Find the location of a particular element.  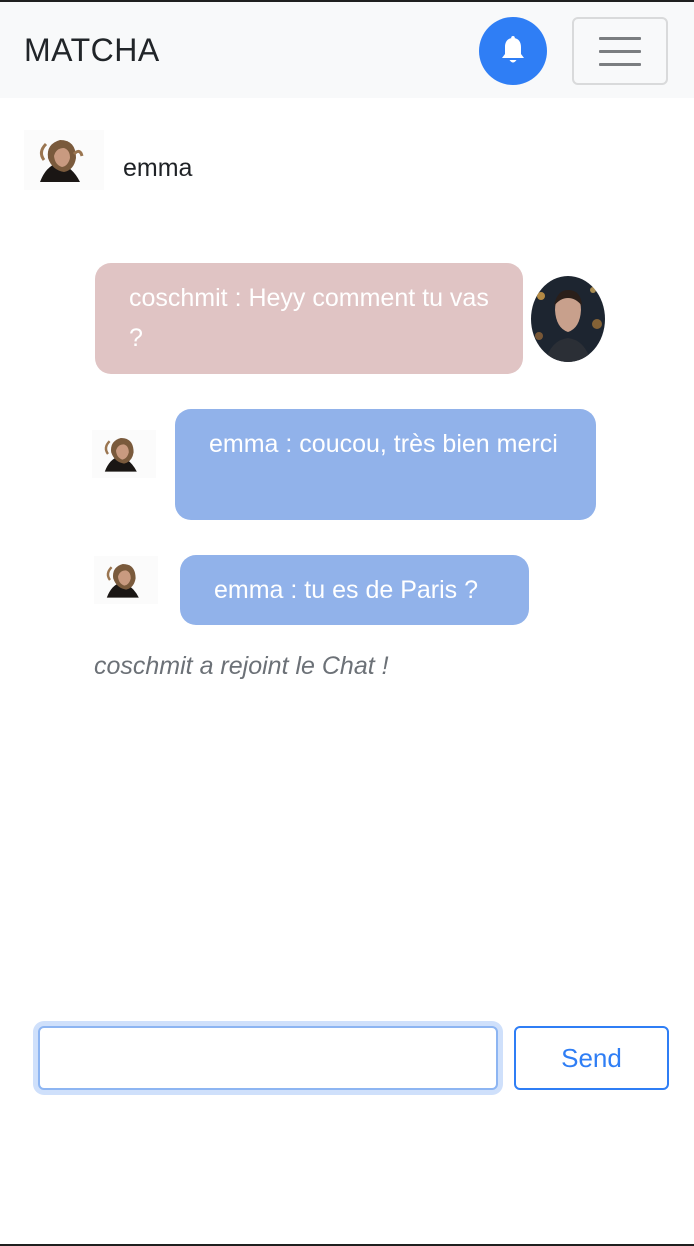

coschmit-avatar is located at coordinates (568, 319).